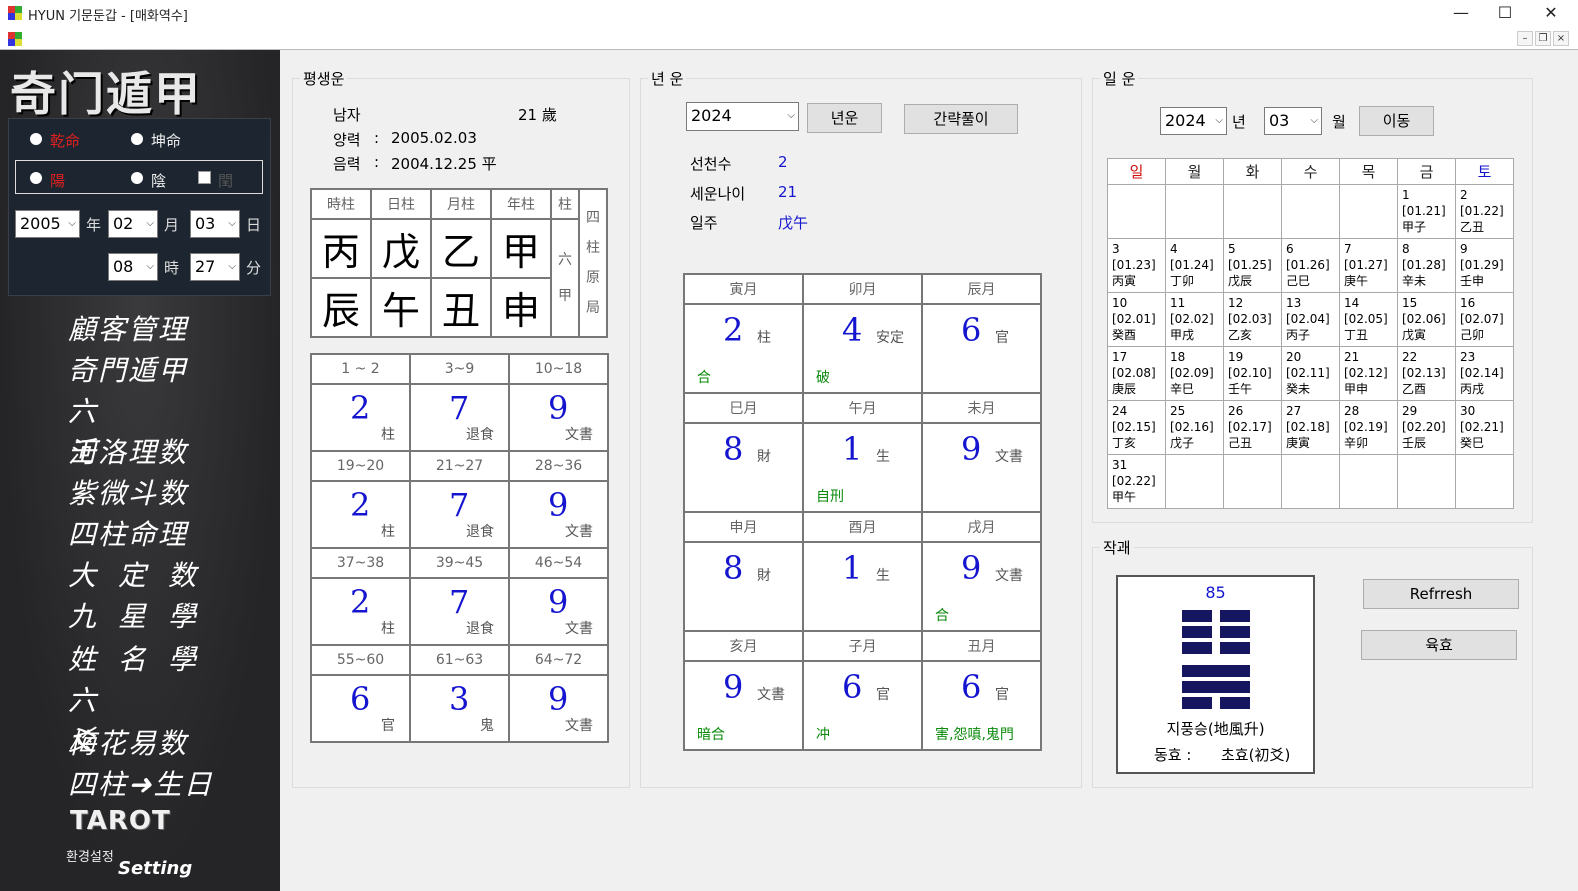 The width and height of the screenshot is (1578, 891). Describe the element at coordinates (143, 369) in the screenshot. I see `menu-qimen-dunjia: 奇門遁甲` at that location.